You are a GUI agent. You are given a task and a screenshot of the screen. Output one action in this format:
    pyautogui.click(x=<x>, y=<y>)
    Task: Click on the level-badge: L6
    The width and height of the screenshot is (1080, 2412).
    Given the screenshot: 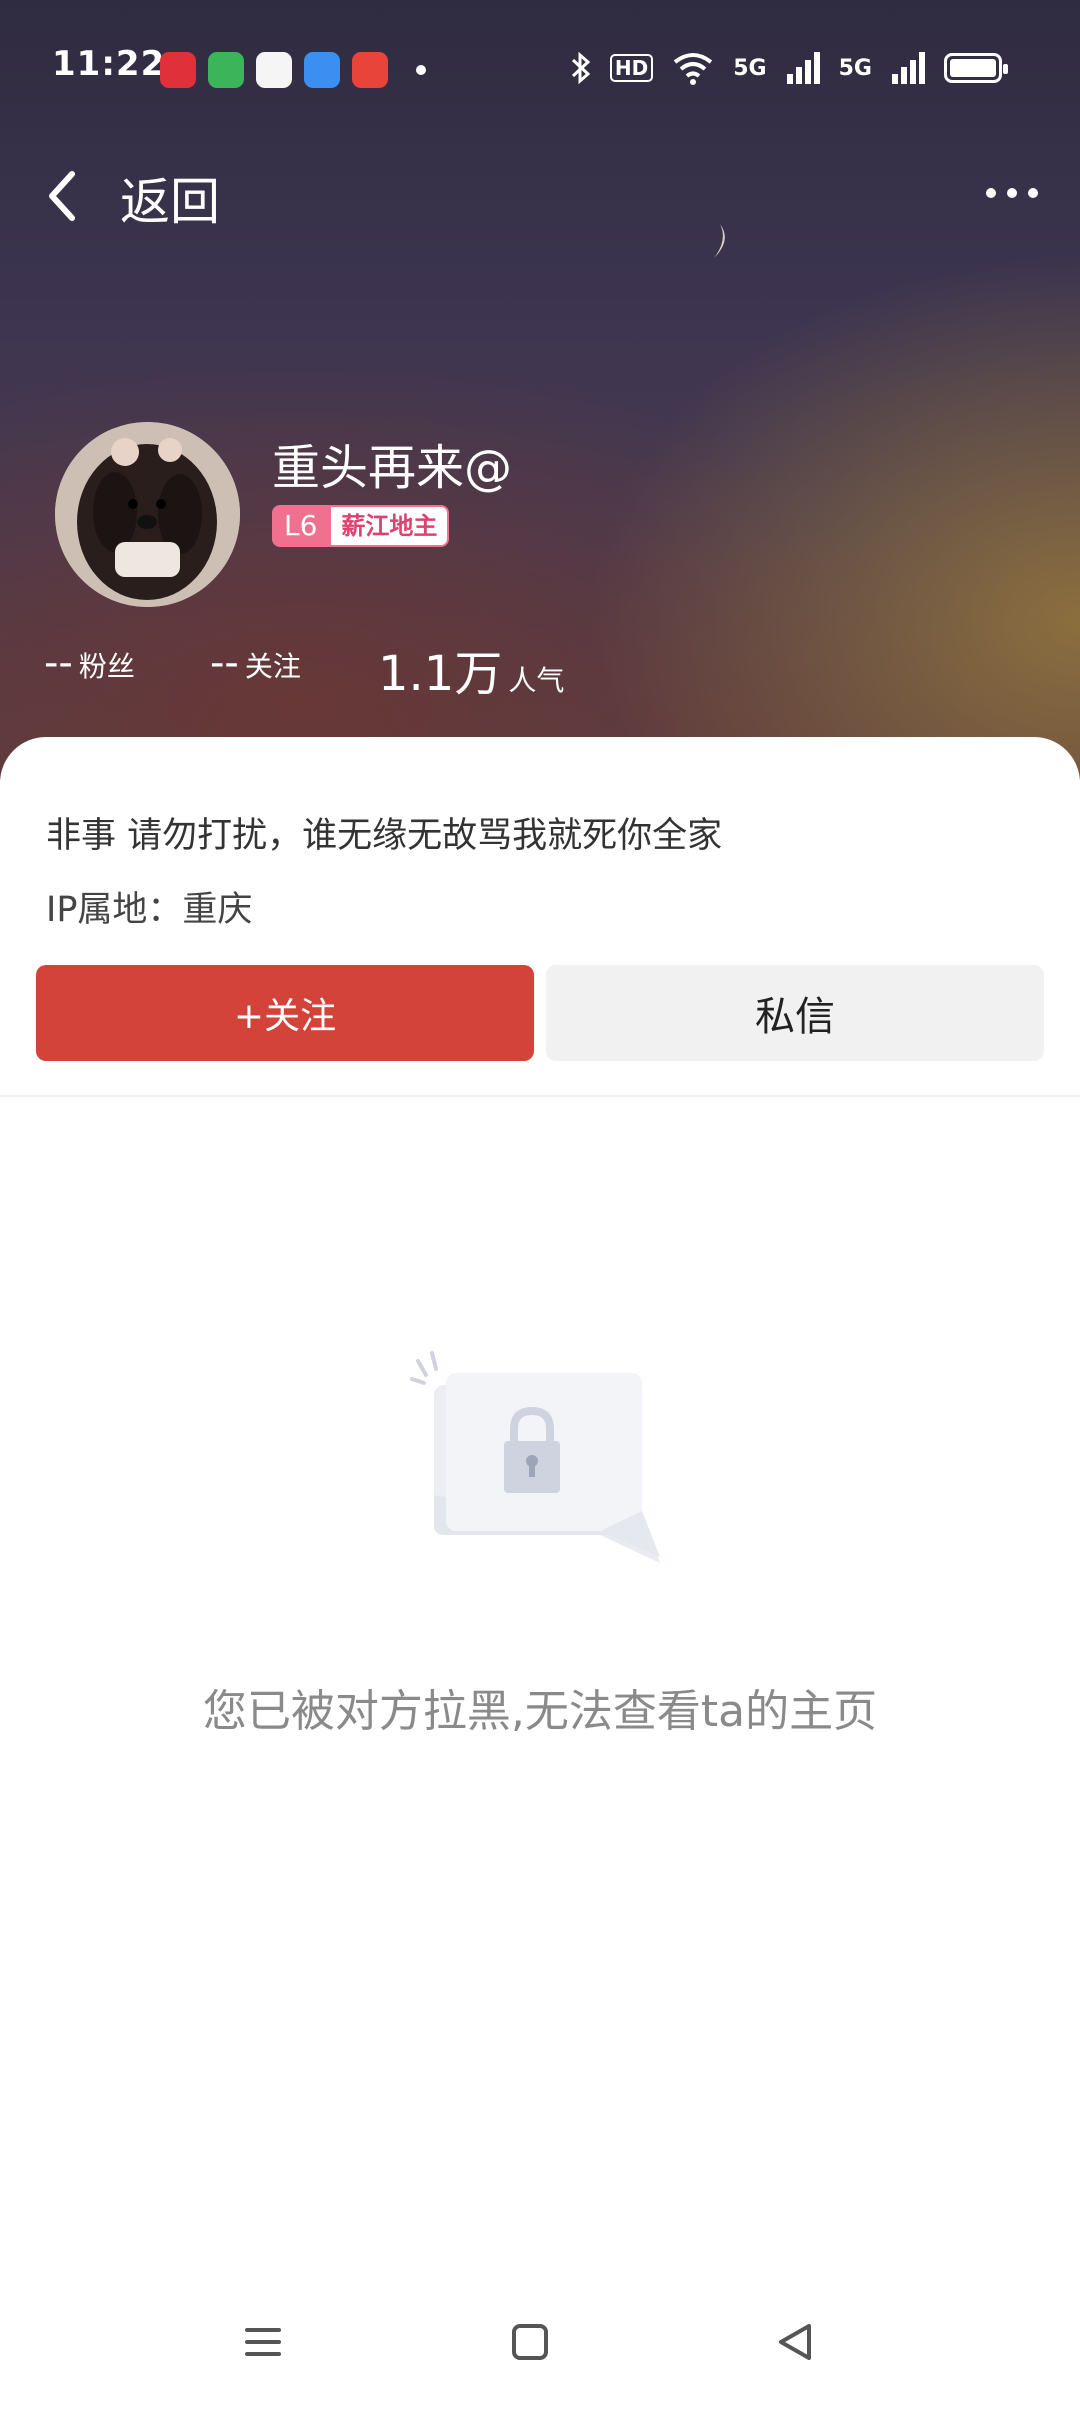 What is the action you would take?
    pyautogui.click(x=301, y=526)
    